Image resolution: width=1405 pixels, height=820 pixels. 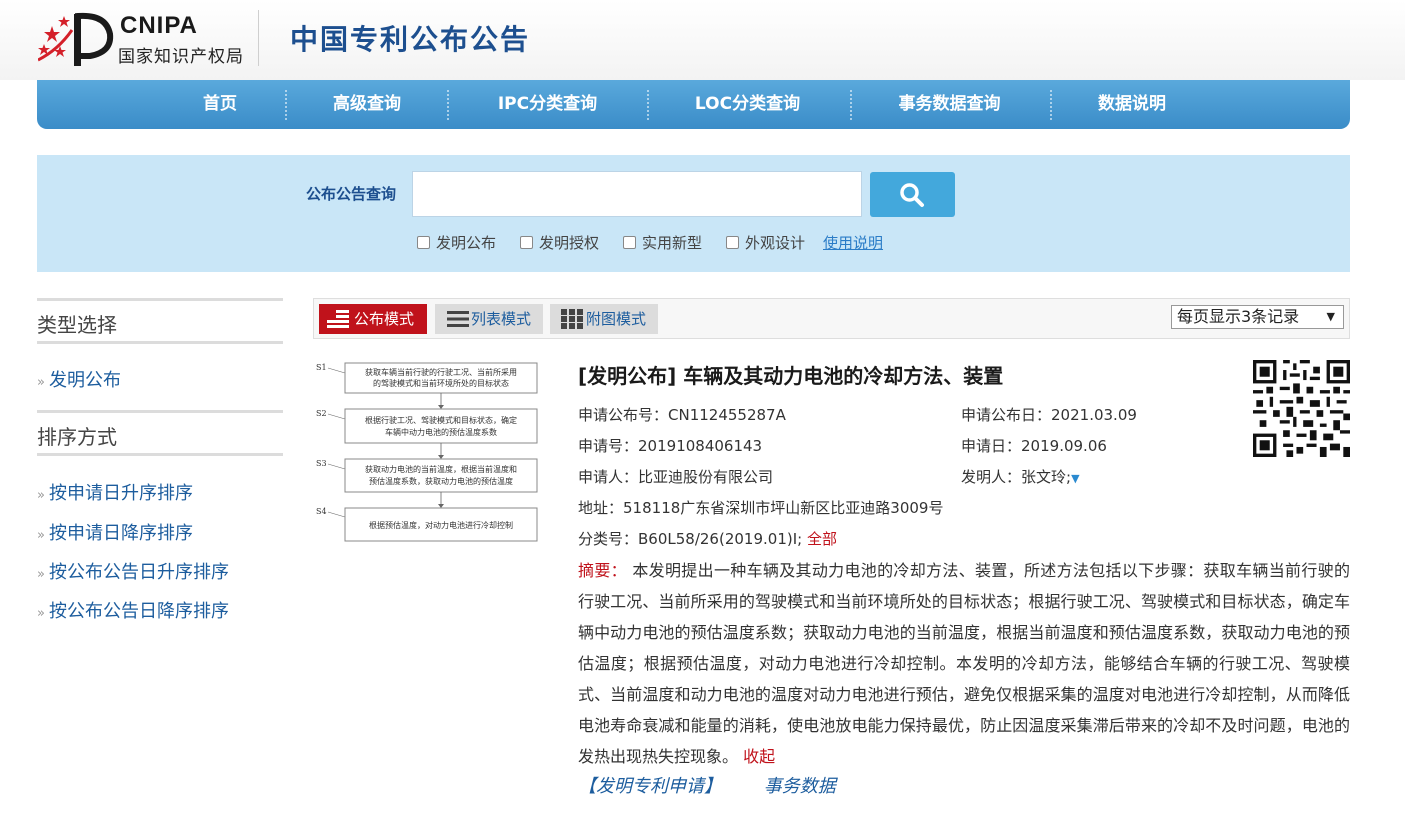 What do you see at coordinates (489, 319) in the screenshot?
I see `list-mode-button: 列表模式` at bounding box center [489, 319].